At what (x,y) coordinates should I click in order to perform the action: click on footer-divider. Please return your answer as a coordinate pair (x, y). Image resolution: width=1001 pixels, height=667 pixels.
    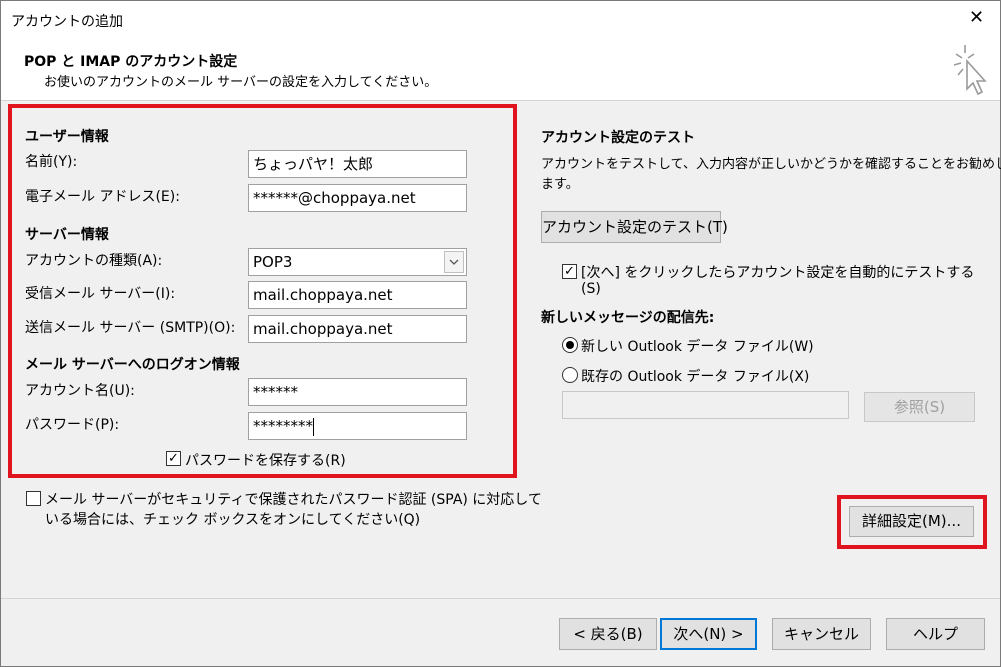
    Looking at the image, I should click on (500, 598).